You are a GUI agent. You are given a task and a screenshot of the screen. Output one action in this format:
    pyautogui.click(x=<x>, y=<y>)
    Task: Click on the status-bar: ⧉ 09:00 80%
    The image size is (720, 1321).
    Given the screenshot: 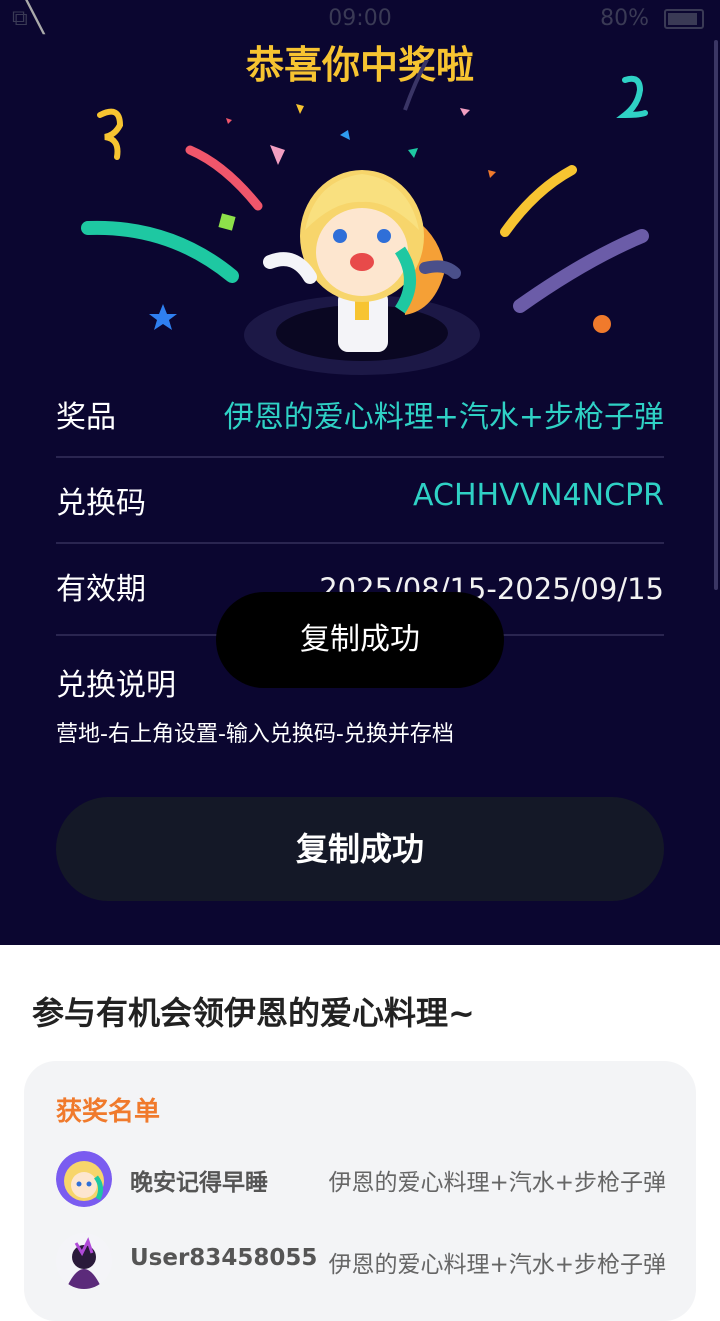 What is the action you would take?
    pyautogui.click(x=360, y=18)
    